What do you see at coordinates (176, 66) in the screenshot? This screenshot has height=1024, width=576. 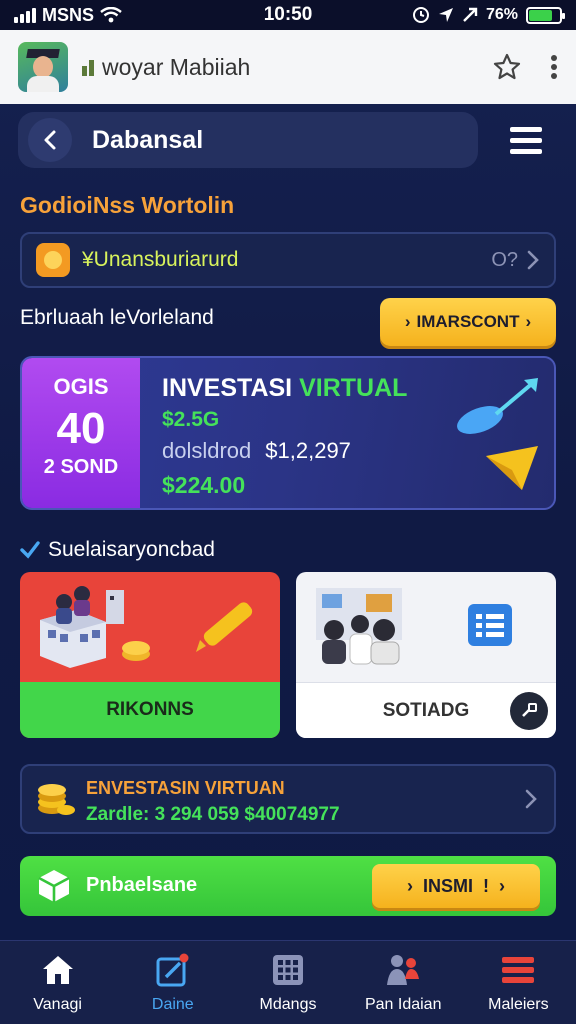 I see `site-title-text: woyar Mabiiah` at bounding box center [176, 66].